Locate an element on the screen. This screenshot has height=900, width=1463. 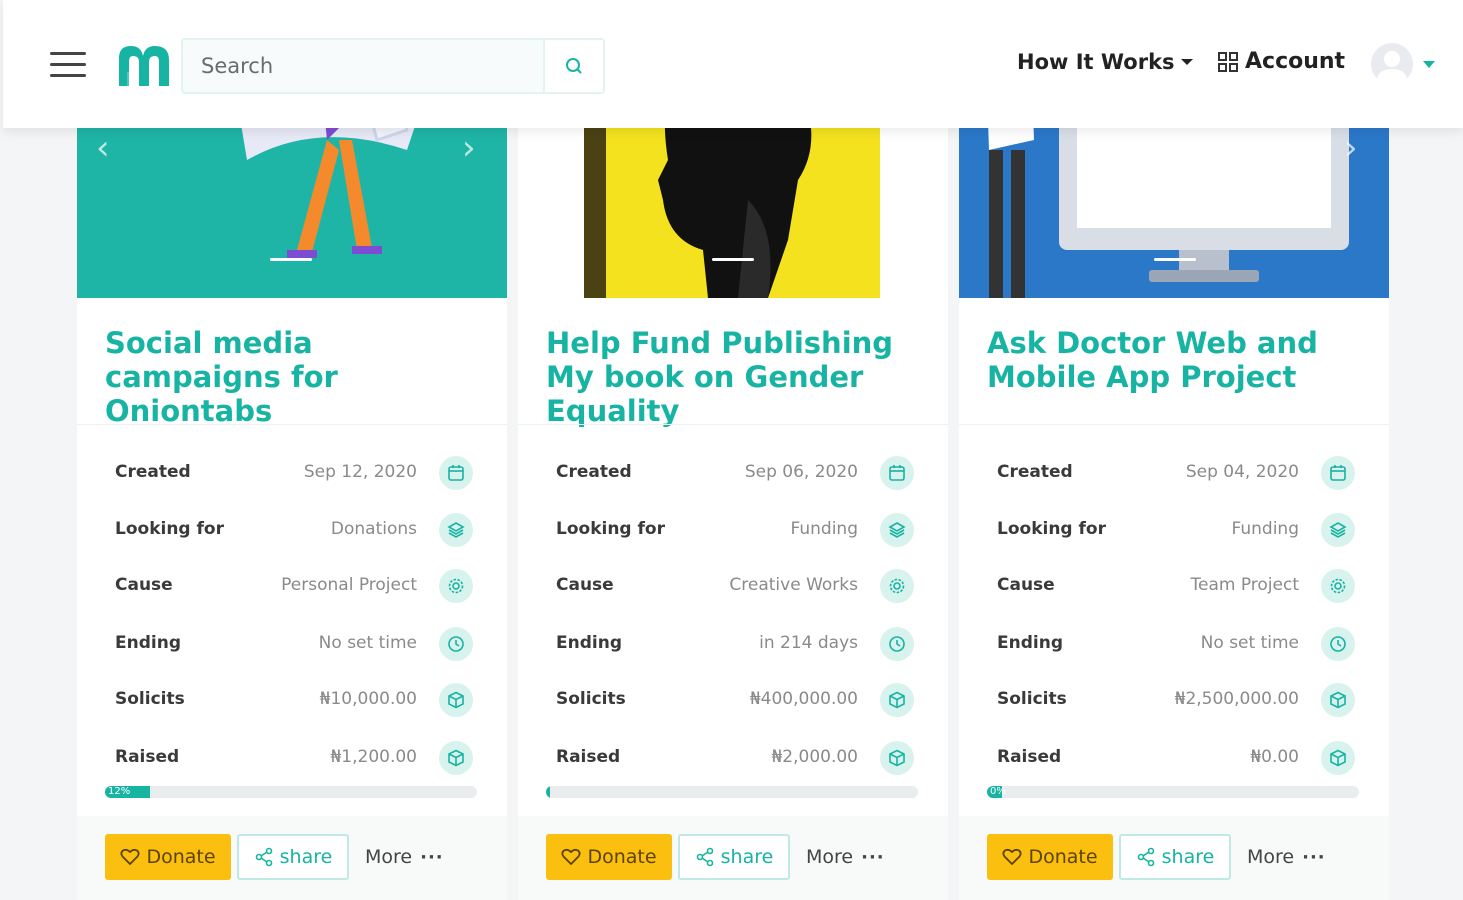
funding-progress-bar: 0% is located at coordinates (1173, 792).